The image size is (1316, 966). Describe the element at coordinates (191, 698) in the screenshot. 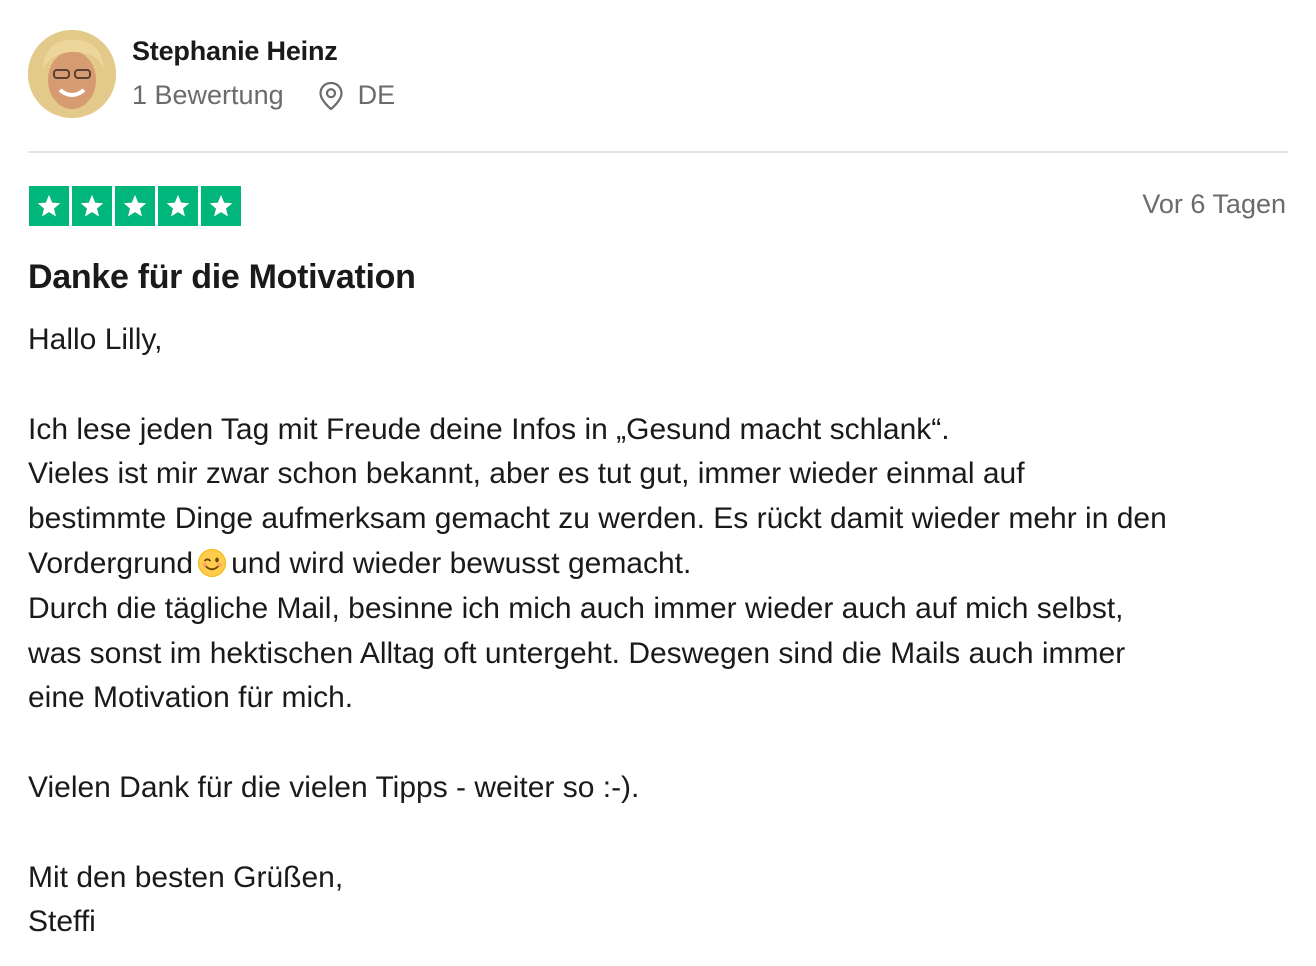

I see `review-text-line: eine Motivation für mich.` at that location.